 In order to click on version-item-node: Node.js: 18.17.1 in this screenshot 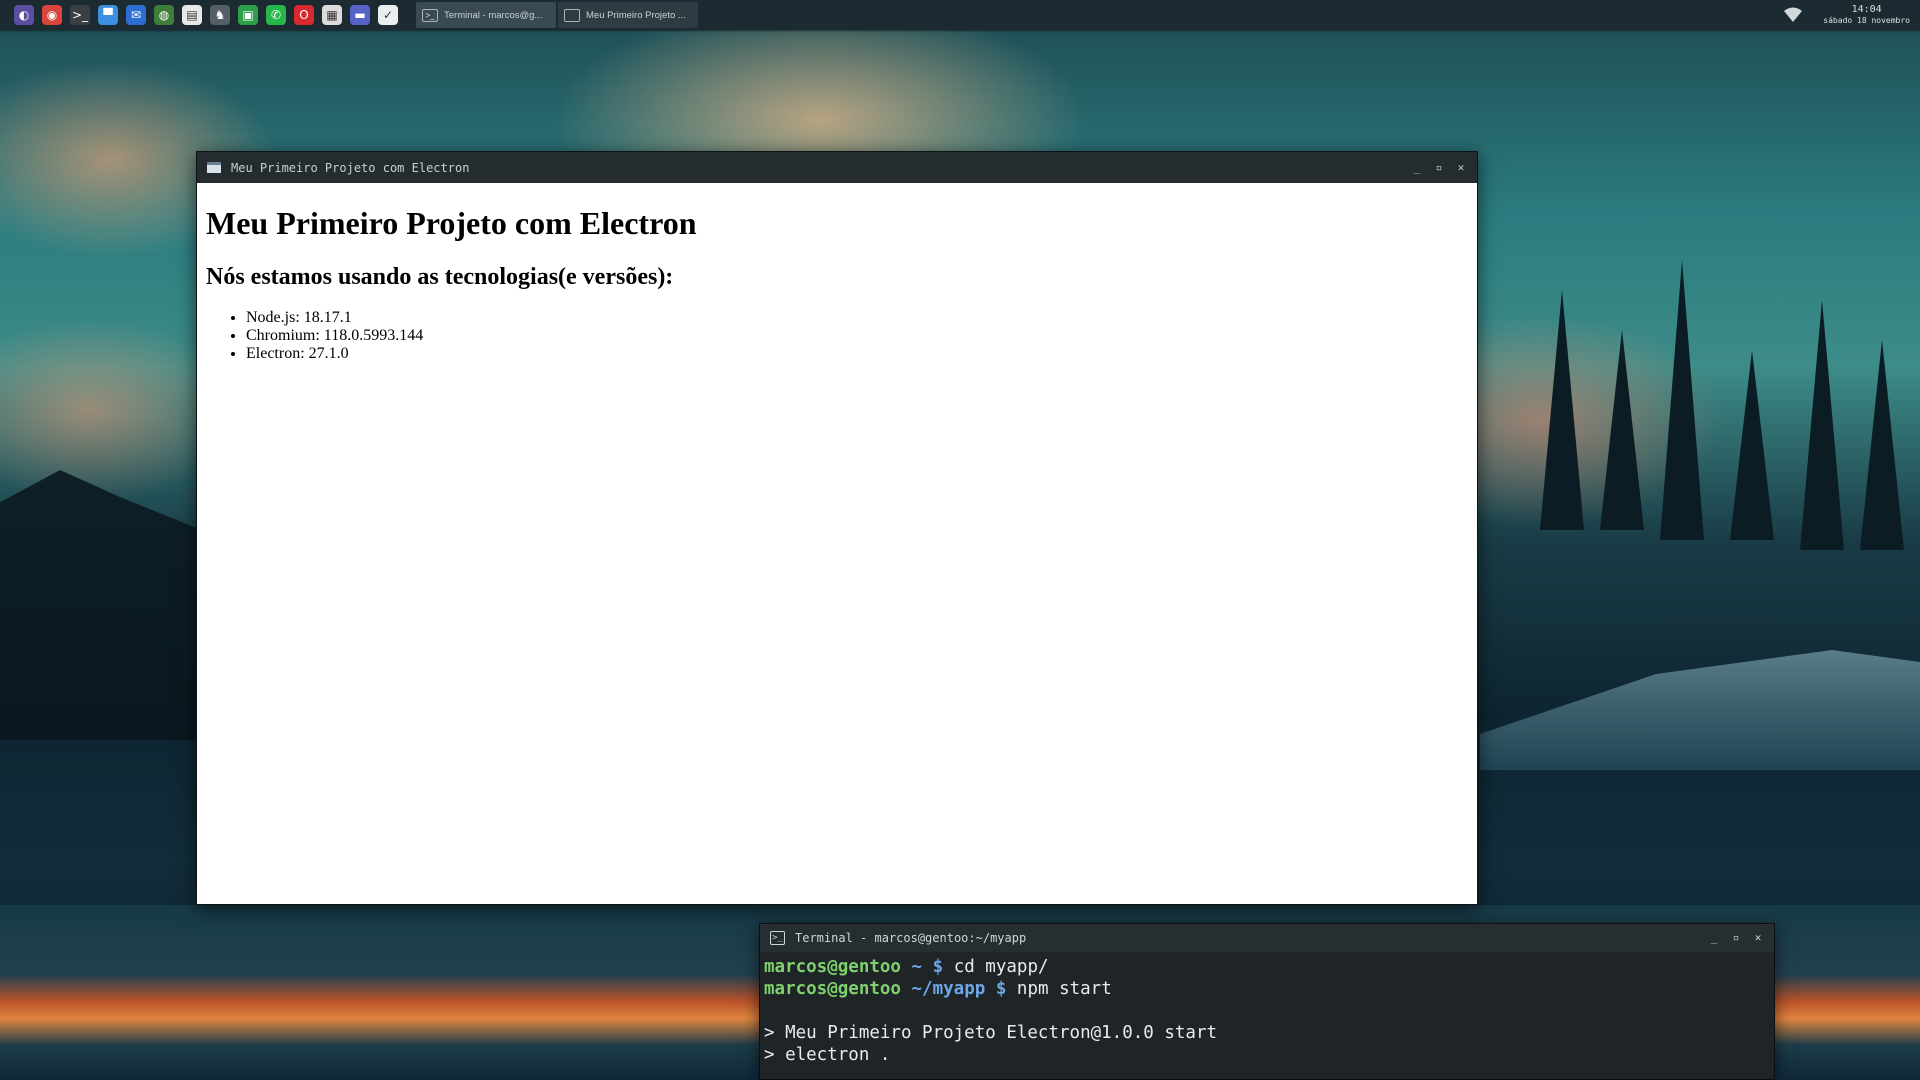, I will do `click(857, 318)`.